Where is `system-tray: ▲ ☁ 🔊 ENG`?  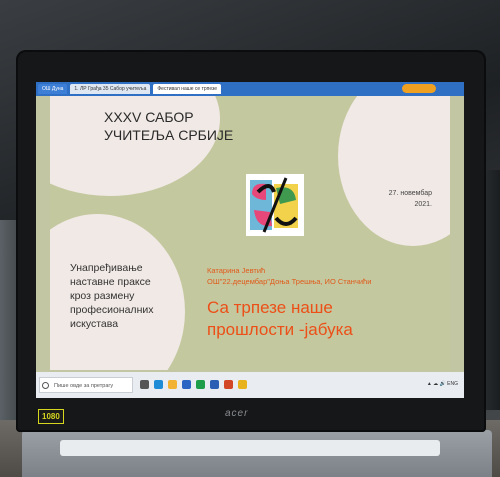
system-tray: ▲ ☁ 🔊 ENG is located at coordinates (442, 384).